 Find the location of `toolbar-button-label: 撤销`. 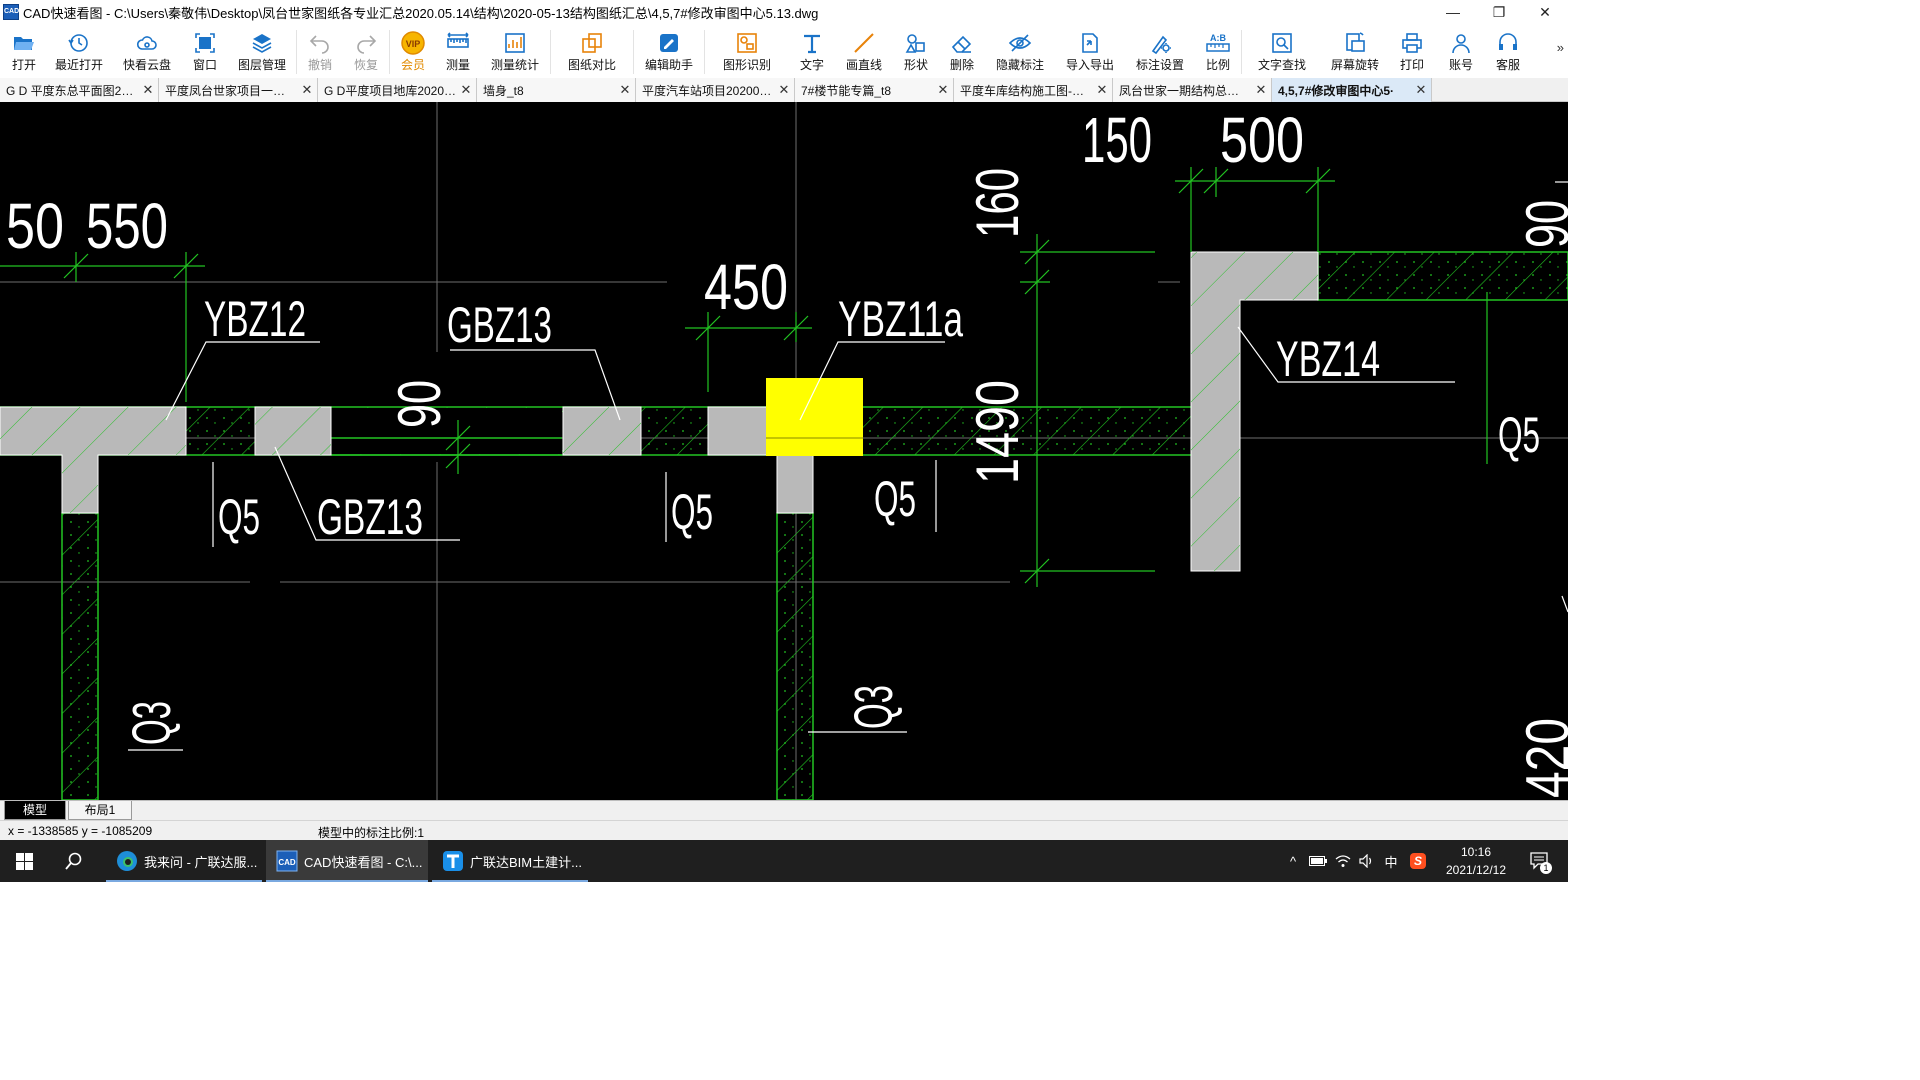

toolbar-button-label: 撤销 is located at coordinates (319, 65).